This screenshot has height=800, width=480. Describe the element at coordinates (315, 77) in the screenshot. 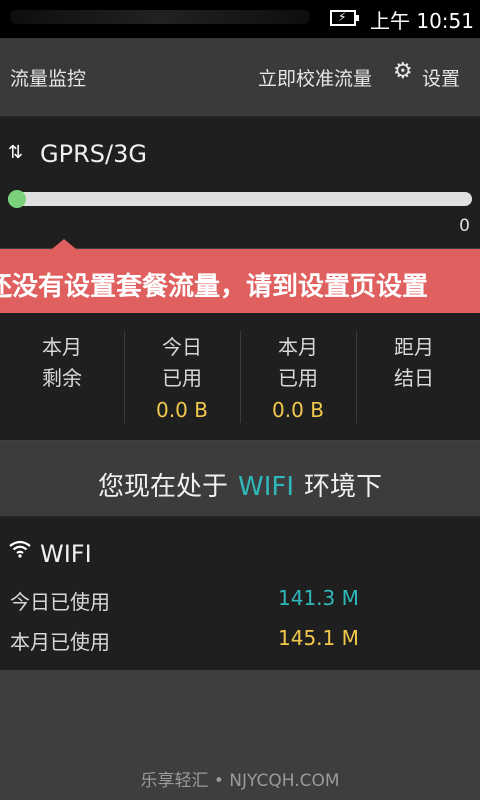

I see `calibrate-button: 立即校准流量` at that location.